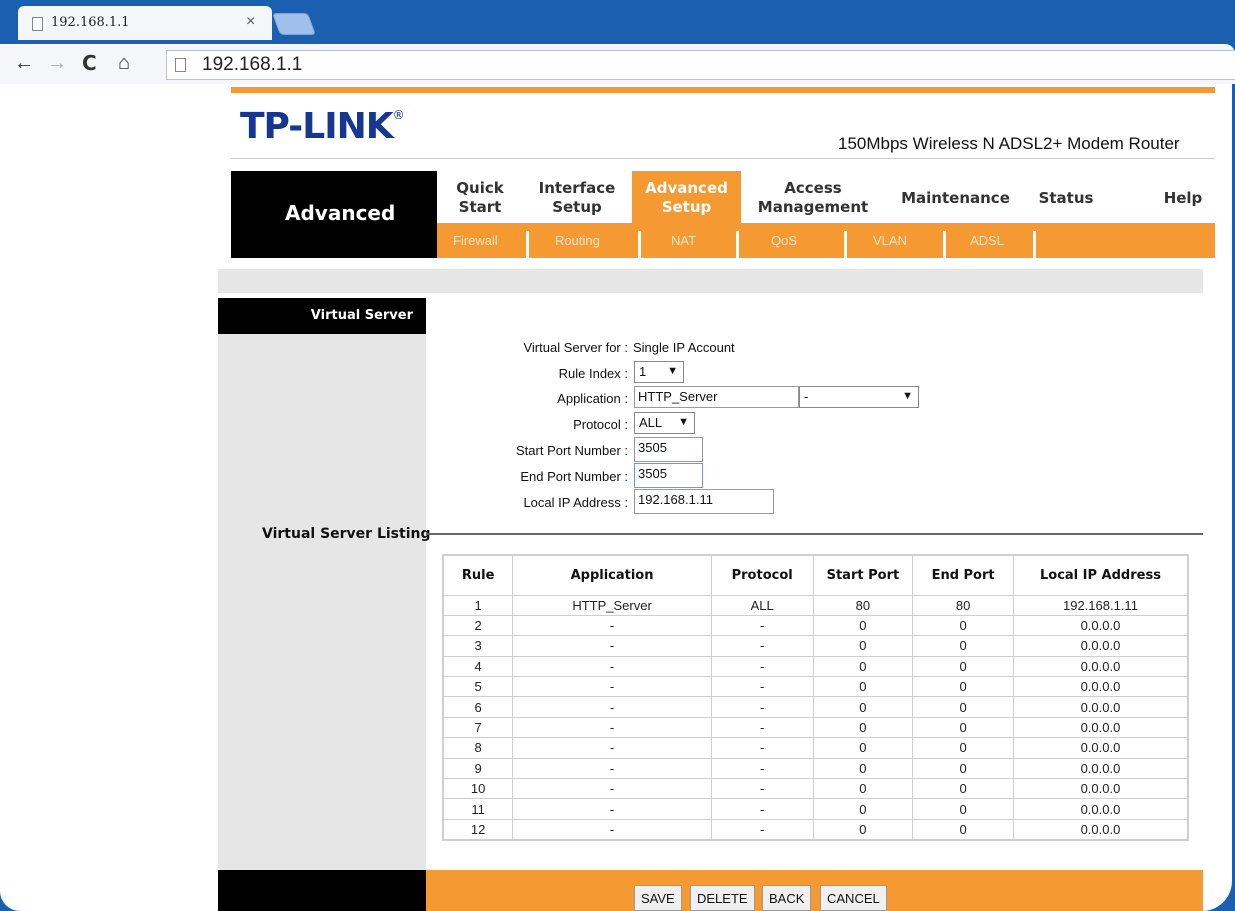  Describe the element at coordinates (250, 22) in the screenshot. I see `close-icon: ×` at that location.